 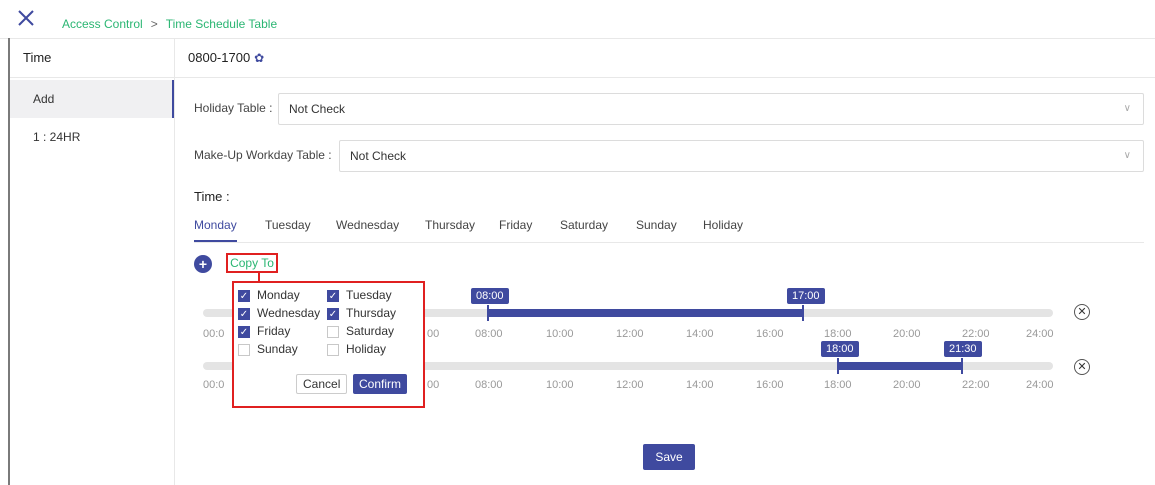 What do you see at coordinates (322, 384) in the screenshot?
I see `cancel-button: Cancel` at bounding box center [322, 384].